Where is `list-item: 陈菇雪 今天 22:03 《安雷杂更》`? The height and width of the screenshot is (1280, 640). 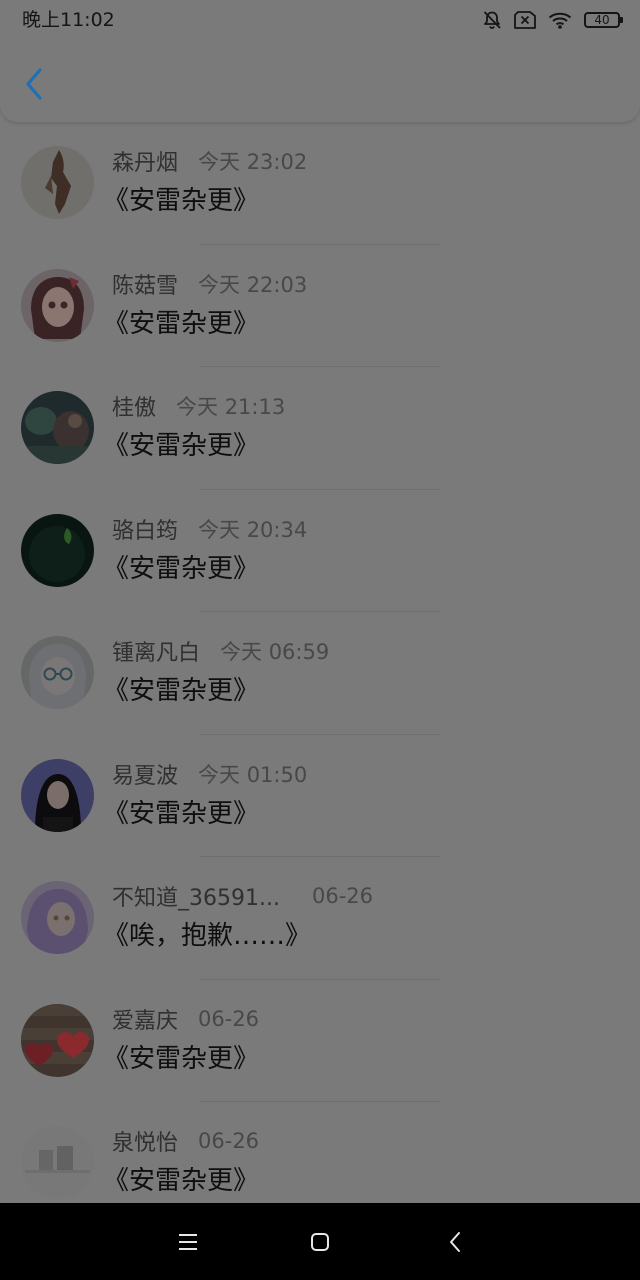
list-item: 陈菇雪 今天 22:03 《安雷杂更》 is located at coordinates (320, 306).